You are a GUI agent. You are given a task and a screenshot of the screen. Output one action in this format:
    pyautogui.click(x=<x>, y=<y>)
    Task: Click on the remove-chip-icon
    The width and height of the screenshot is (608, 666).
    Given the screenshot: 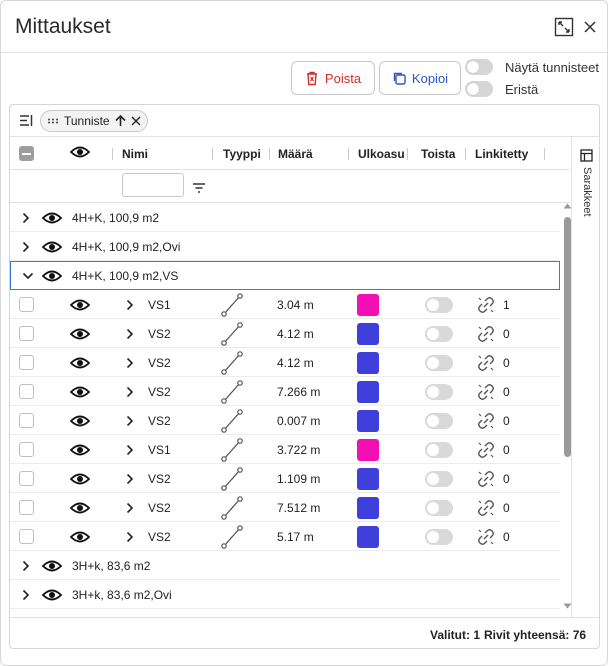 What is the action you would take?
    pyautogui.click(x=136, y=121)
    